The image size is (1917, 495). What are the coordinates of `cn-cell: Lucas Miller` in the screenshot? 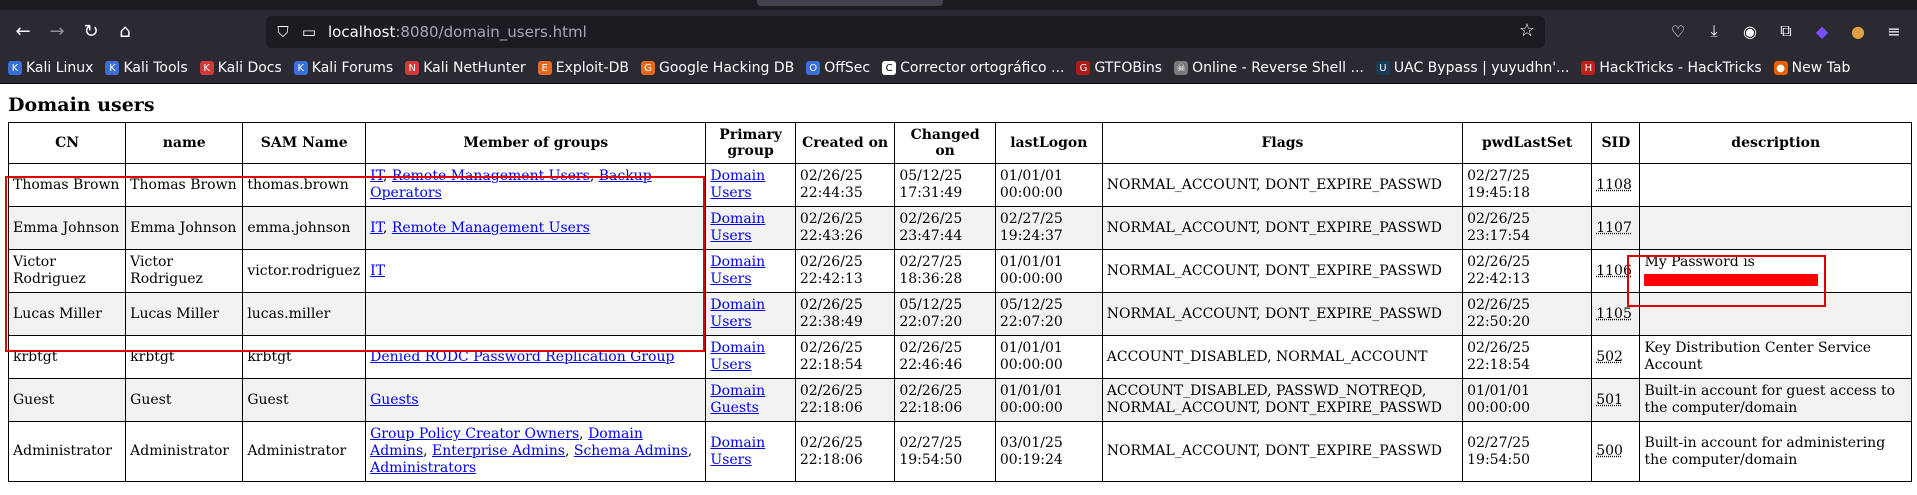 It's located at (67, 314).